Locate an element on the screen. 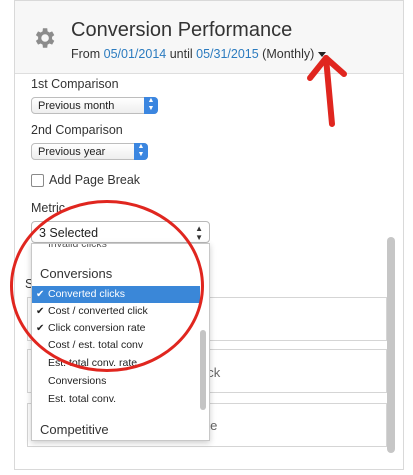 The width and height of the screenshot is (413, 475). option-est-total-conv-rate: Est. total conv. rate is located at coordinates (116, 363).